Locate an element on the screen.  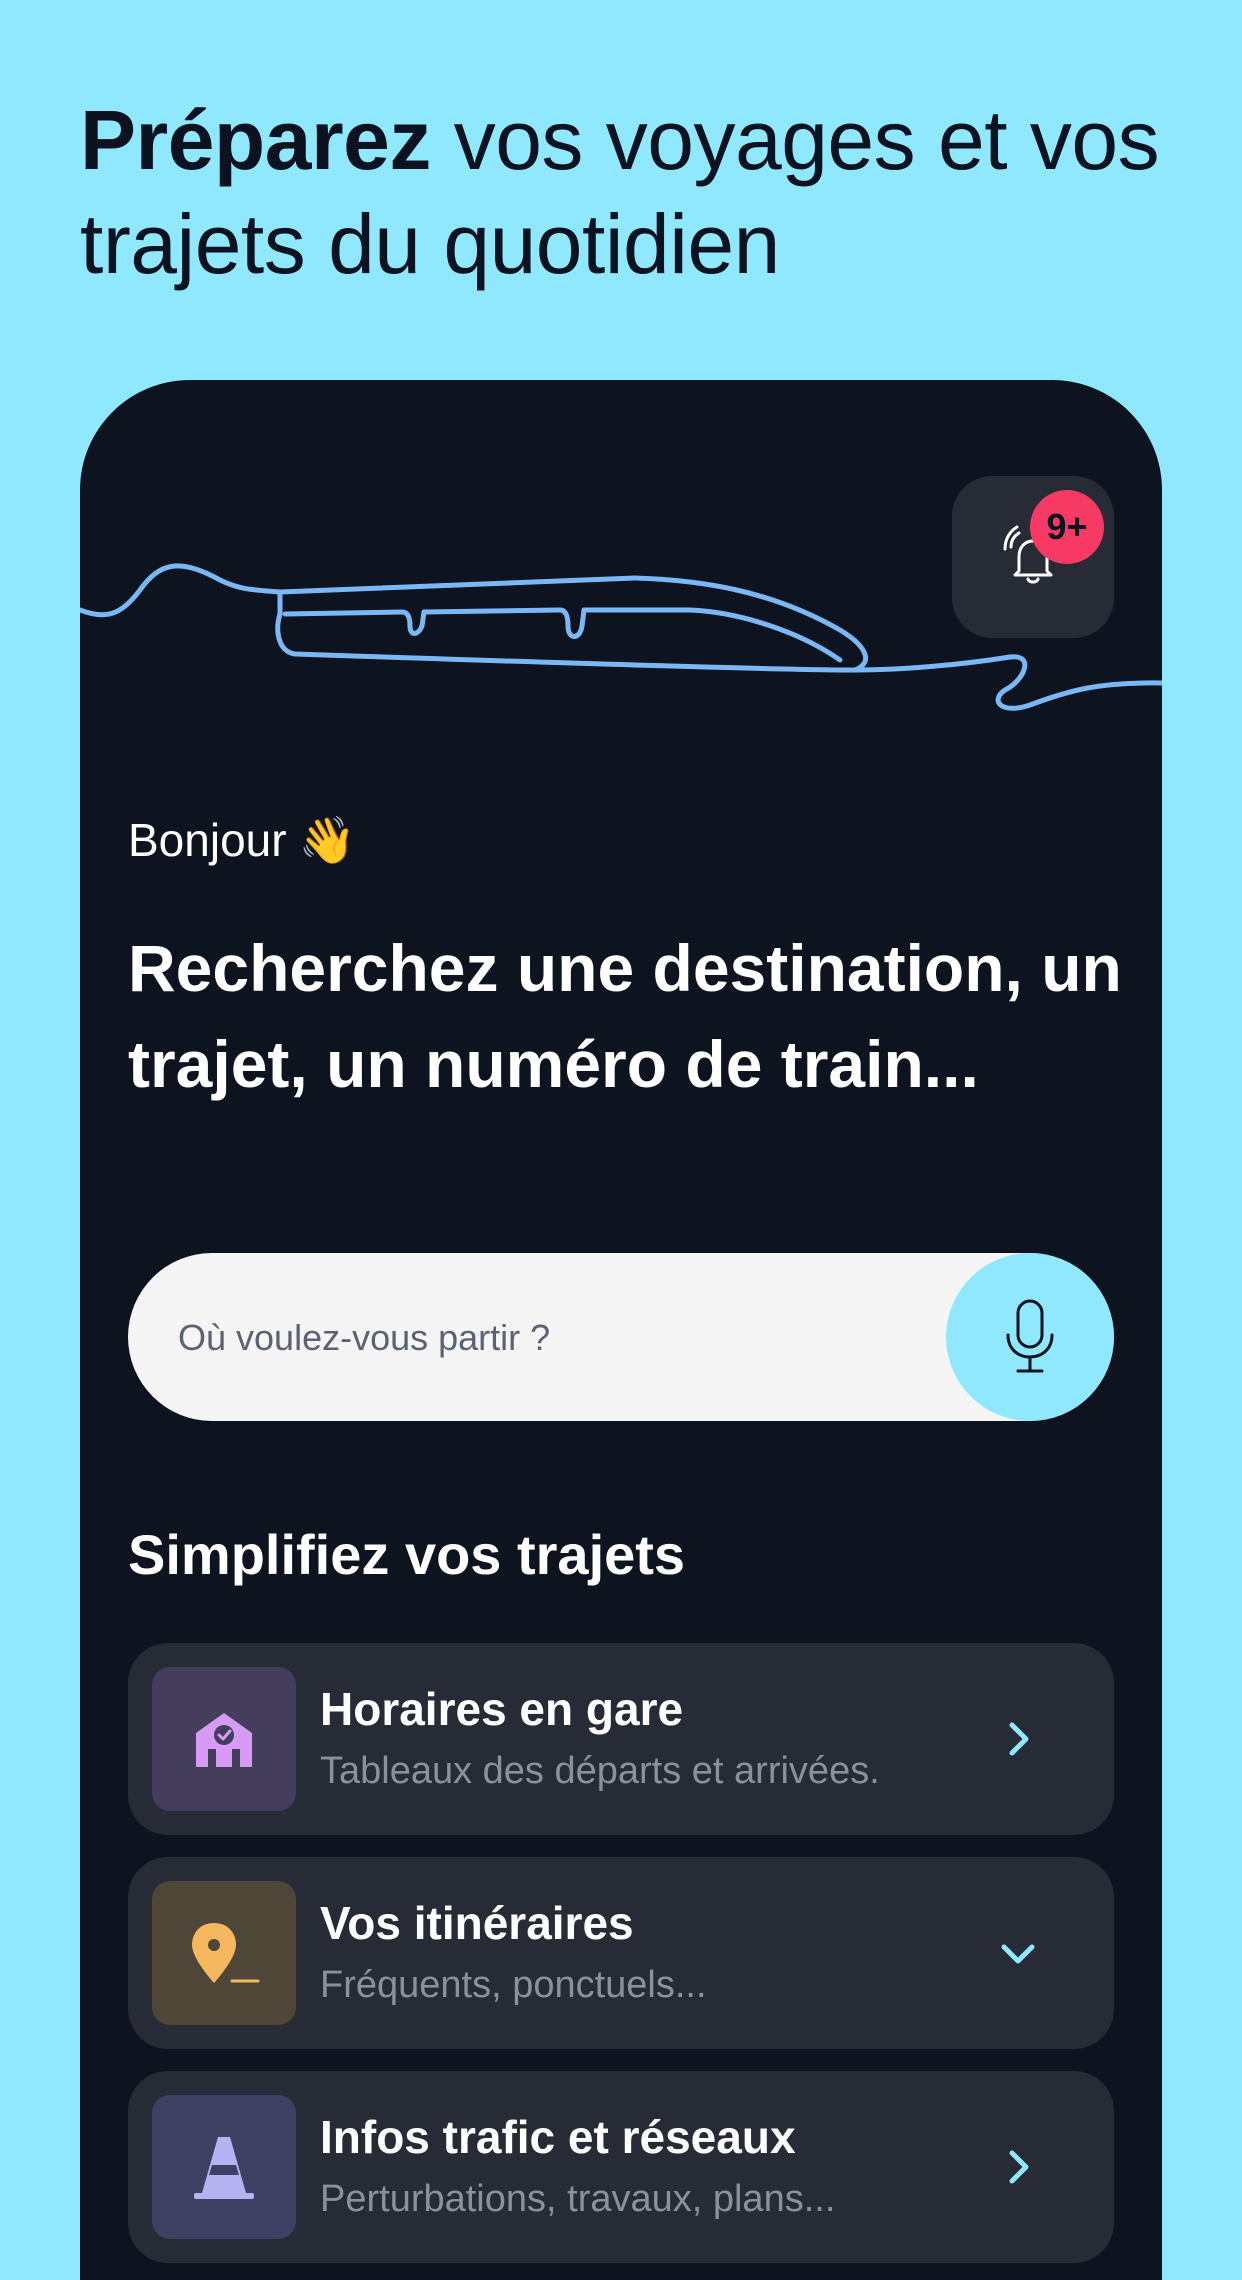
notification-count-badge: 9+ is located at coordinates (1067, 527).